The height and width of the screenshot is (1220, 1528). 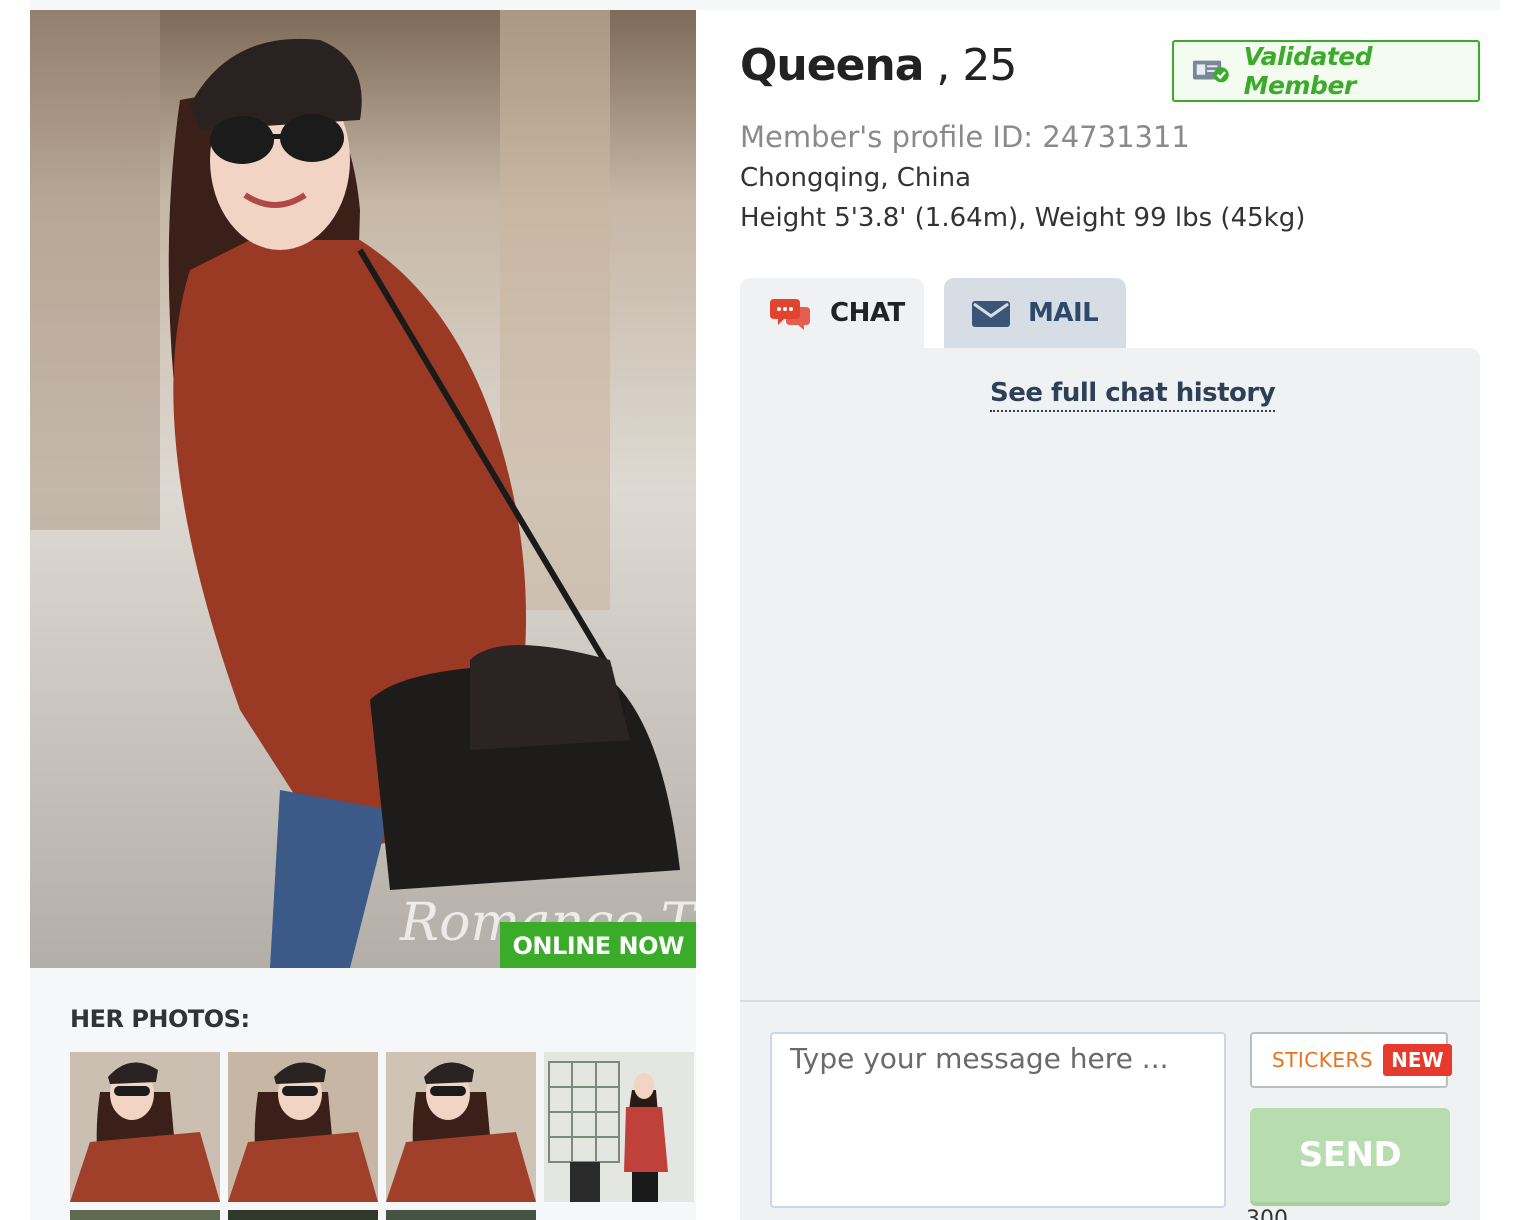 I want to click on validated-member-badge: Validated Member, so click(x=1326, y=71).